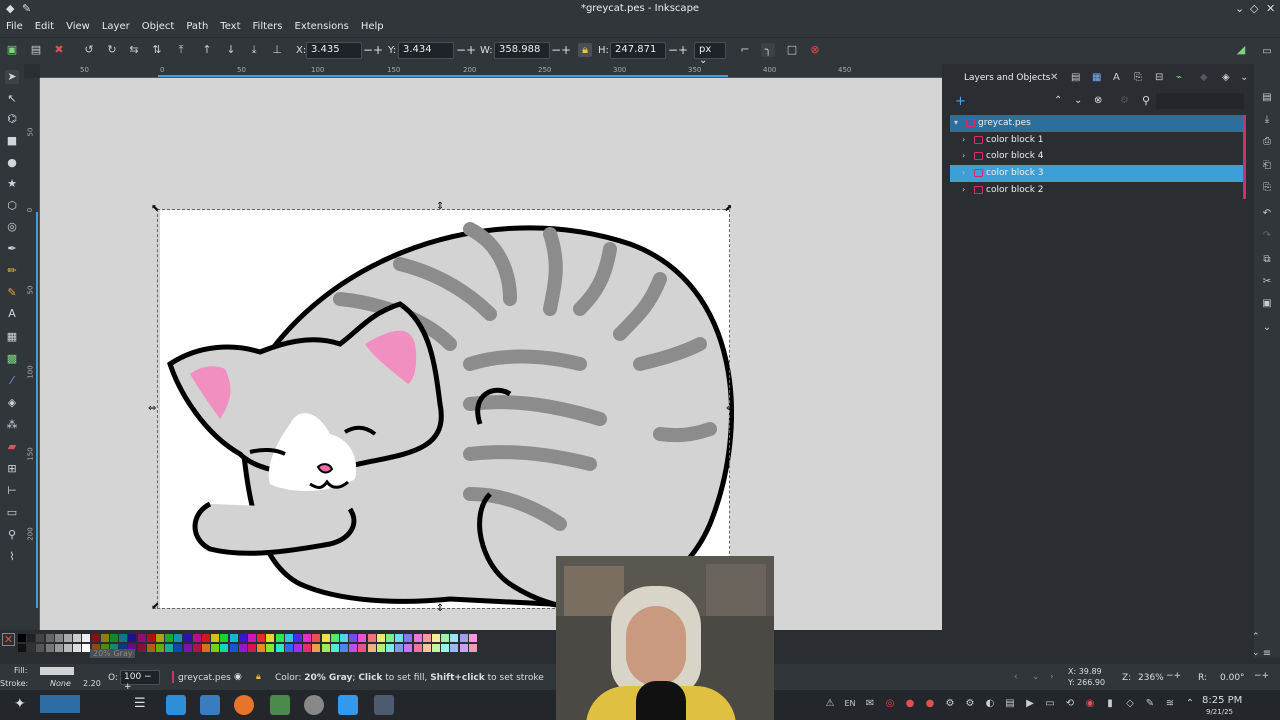 This screenshot has width=1280, height=720. I want to click on pages-tool-icon: ▭, so click(12, 513).